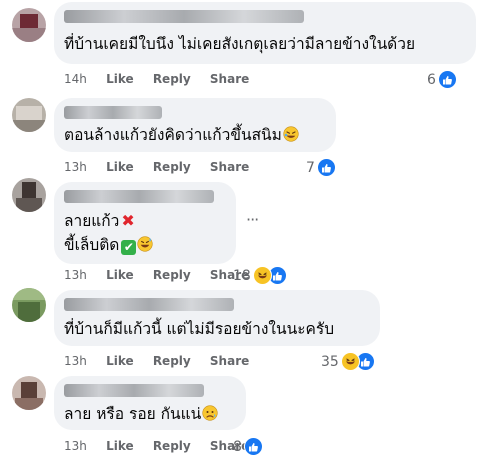  I want to click on comment-bubble: ลายแก้ว ✖ ขี้เล็บติด ✔, so click(145, 223).